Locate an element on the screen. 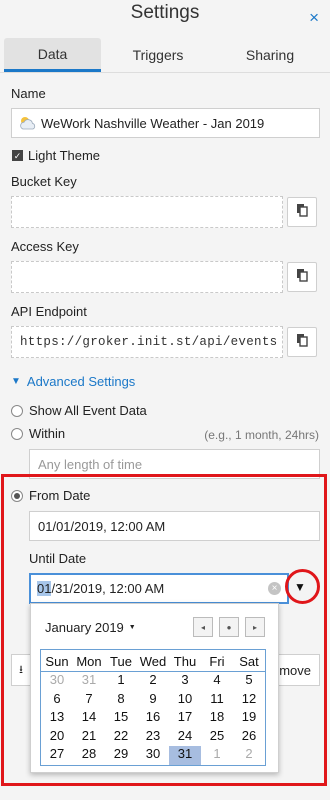 Image resolution: width=330 pixels, height=800 pixels. weather-partly-cloudy-icon is located at coordinates (28, 123).